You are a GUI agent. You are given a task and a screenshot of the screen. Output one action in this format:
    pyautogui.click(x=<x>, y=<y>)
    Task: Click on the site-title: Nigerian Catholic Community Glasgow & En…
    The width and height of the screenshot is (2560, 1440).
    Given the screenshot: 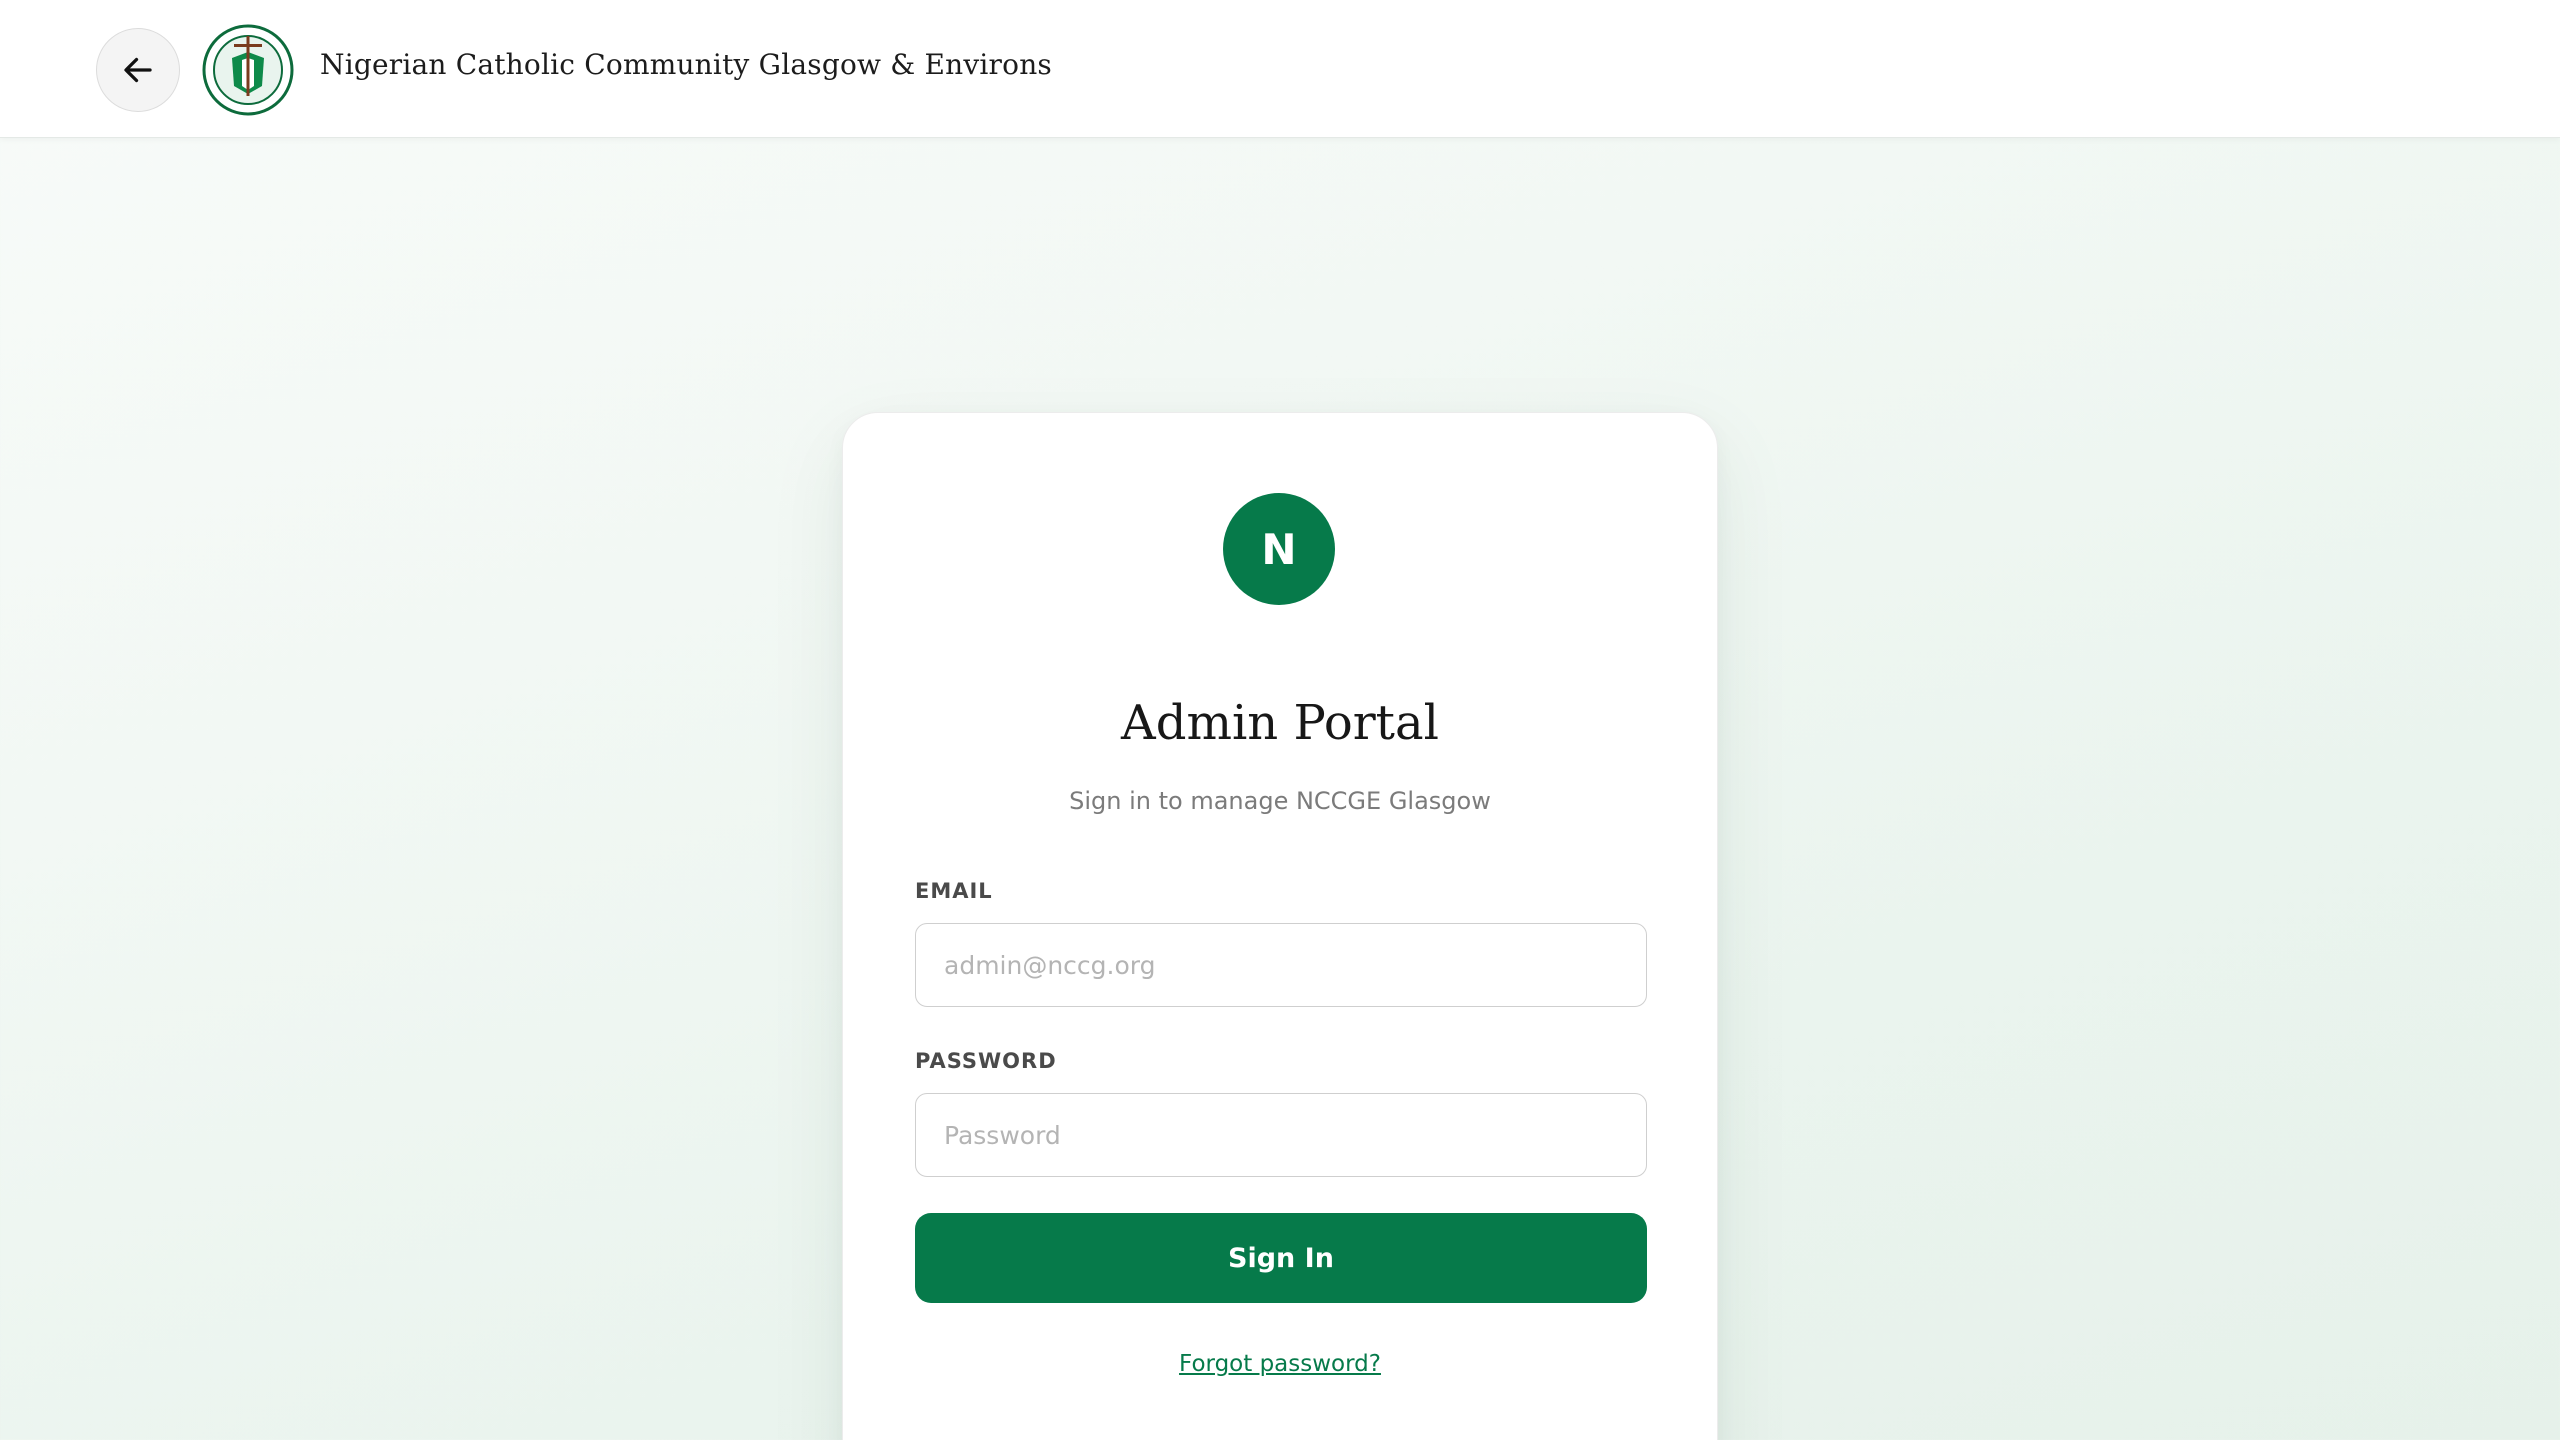 What is the action you would take?
    pyautogui.click(x=686, y=64)
    